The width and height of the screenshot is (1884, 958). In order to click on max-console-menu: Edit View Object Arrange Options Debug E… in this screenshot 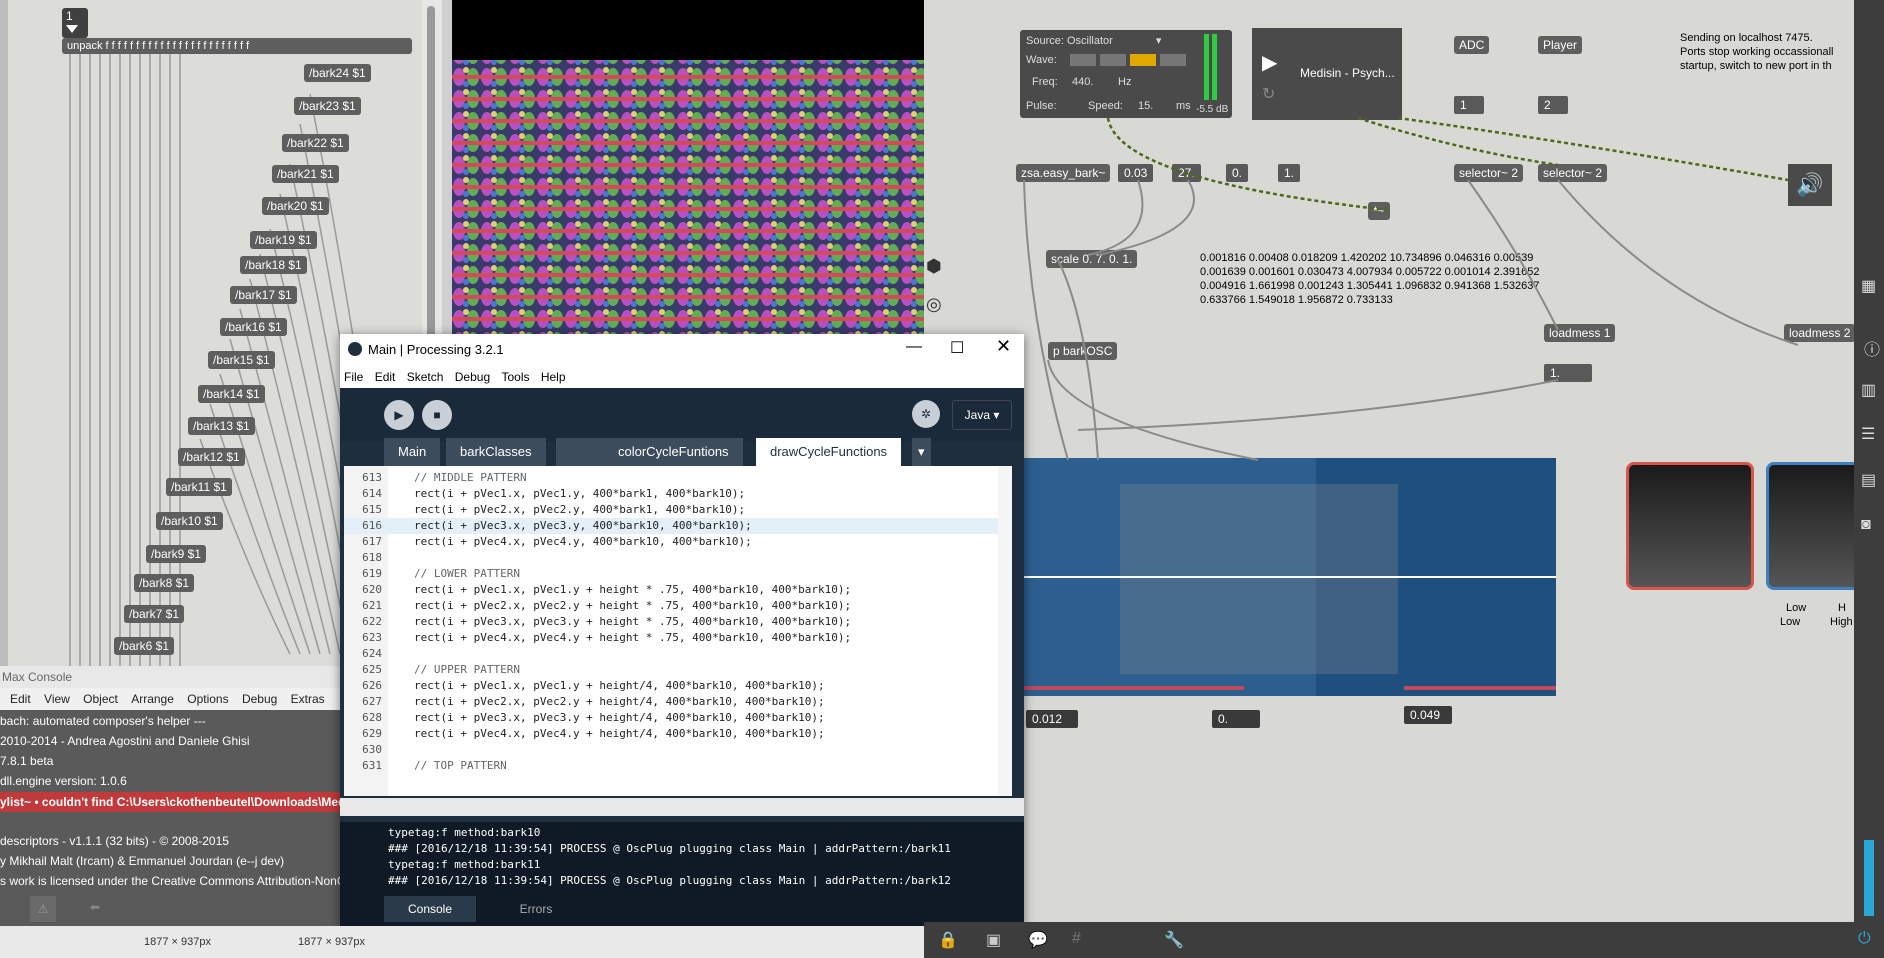, I will do `click(170, 699)`.